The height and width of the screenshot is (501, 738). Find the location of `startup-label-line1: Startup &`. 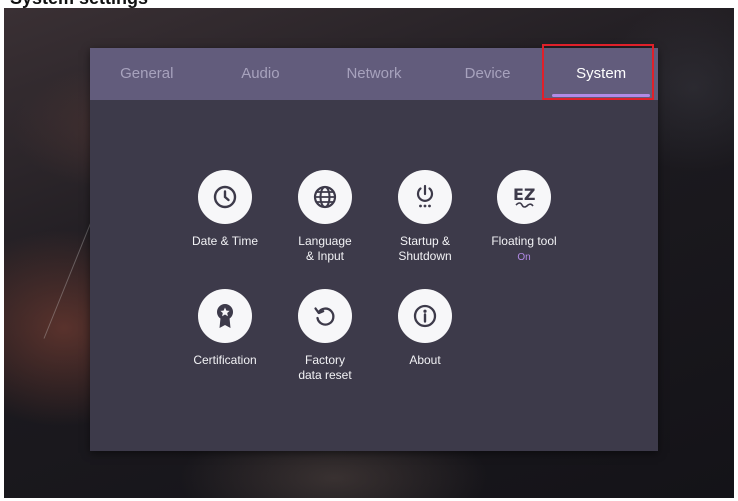

startup-label-line1: Startup & is located at coordinates (425, 241).